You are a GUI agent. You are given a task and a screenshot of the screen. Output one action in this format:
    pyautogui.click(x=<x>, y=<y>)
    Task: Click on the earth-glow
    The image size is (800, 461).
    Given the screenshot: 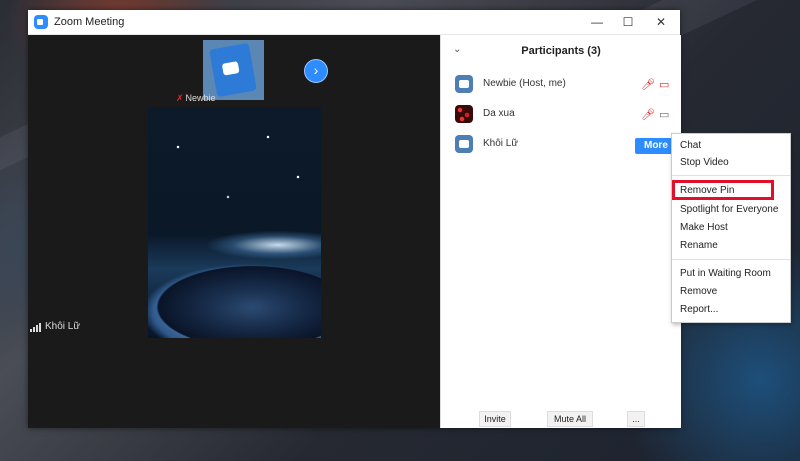 What is the action you would take?
    pyautogui.click(x=234, y=245)
    